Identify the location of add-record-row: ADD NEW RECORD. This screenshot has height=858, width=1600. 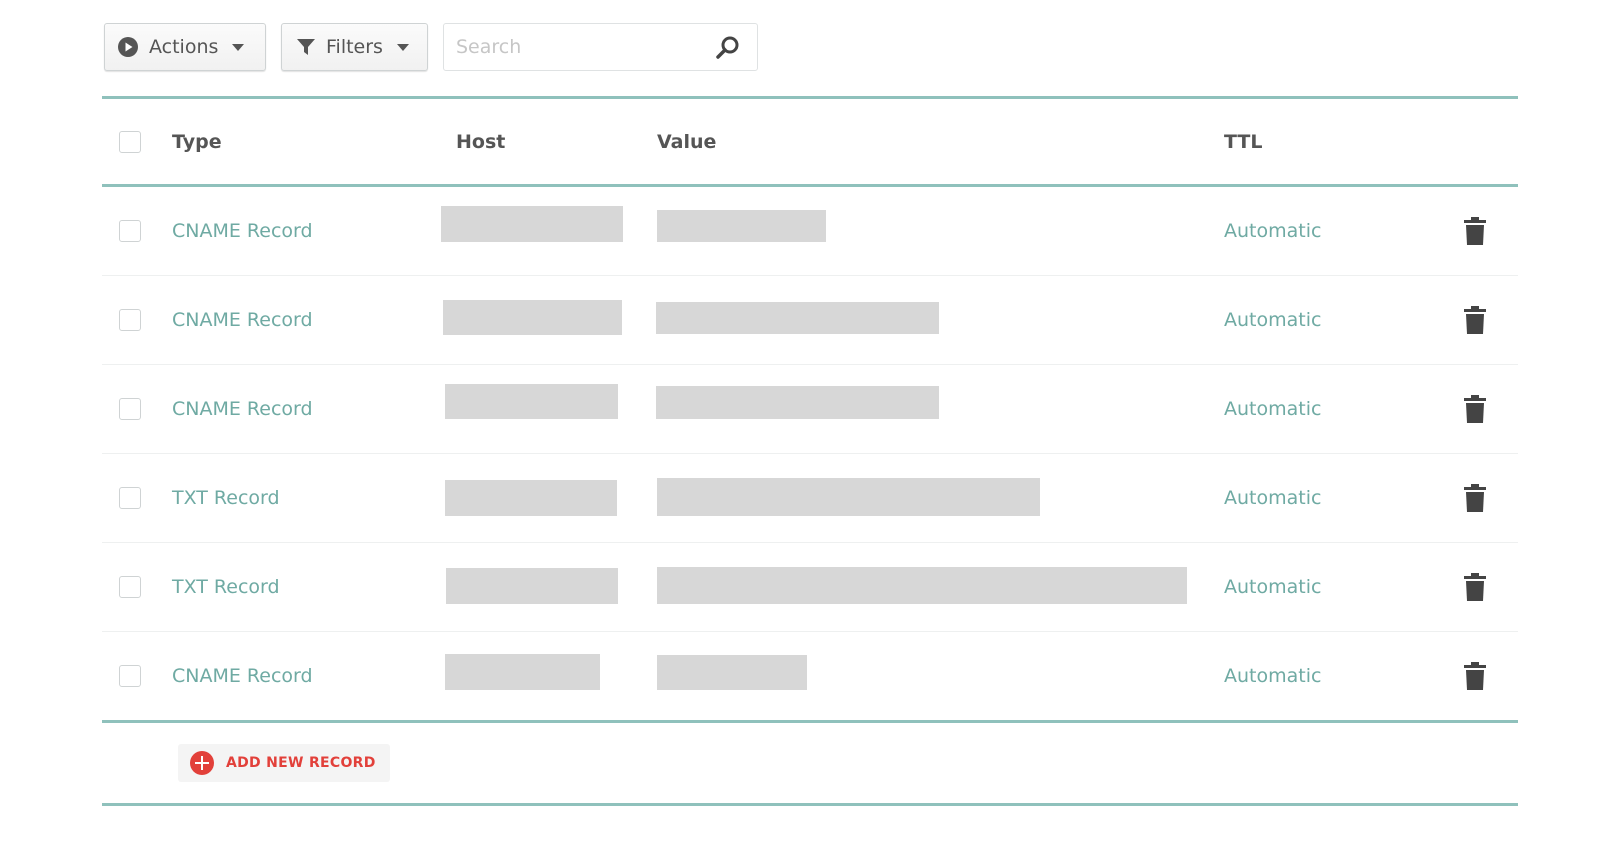
(810, 763).